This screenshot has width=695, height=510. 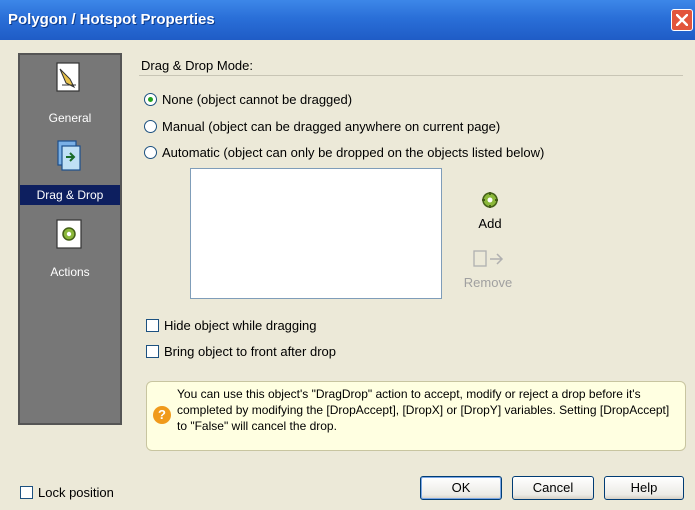 What do you see at coordinates (70, 195) in the screenshot?
I see `sidebar-item-label: Drag & Drop` at bounding box center [70, 195].